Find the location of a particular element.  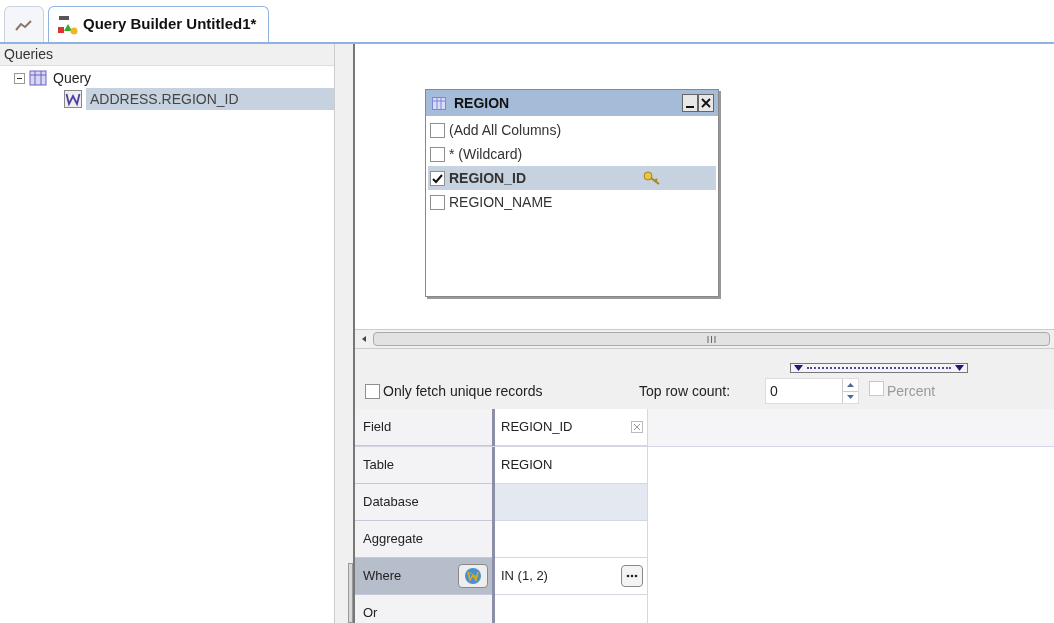

sql-shapes-icon is located at coordinates (68, 24).